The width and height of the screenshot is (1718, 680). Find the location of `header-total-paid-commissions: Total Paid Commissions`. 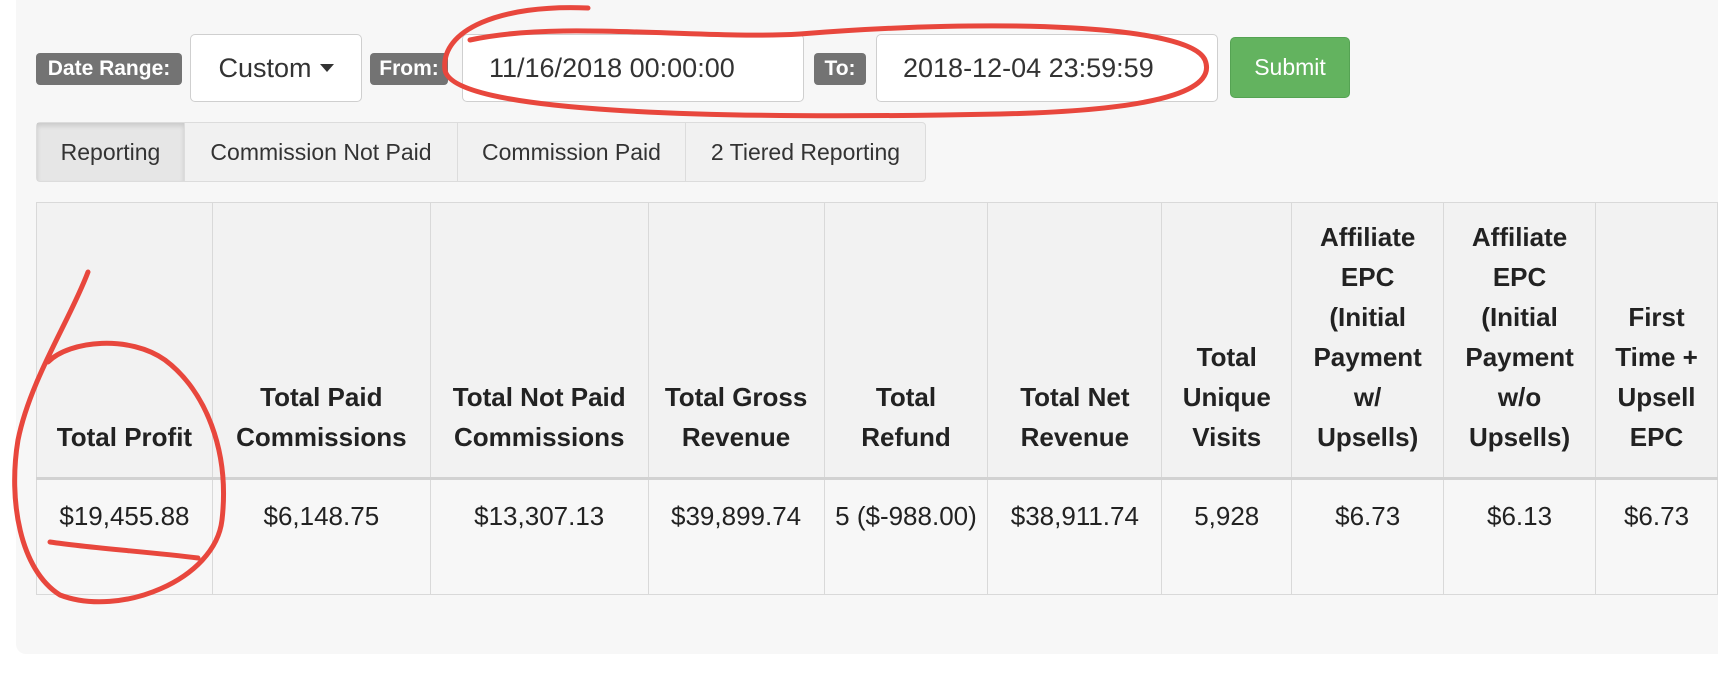

header-total-paid-commissions: Total Paid Commissions is located at coordinates (321, 341).